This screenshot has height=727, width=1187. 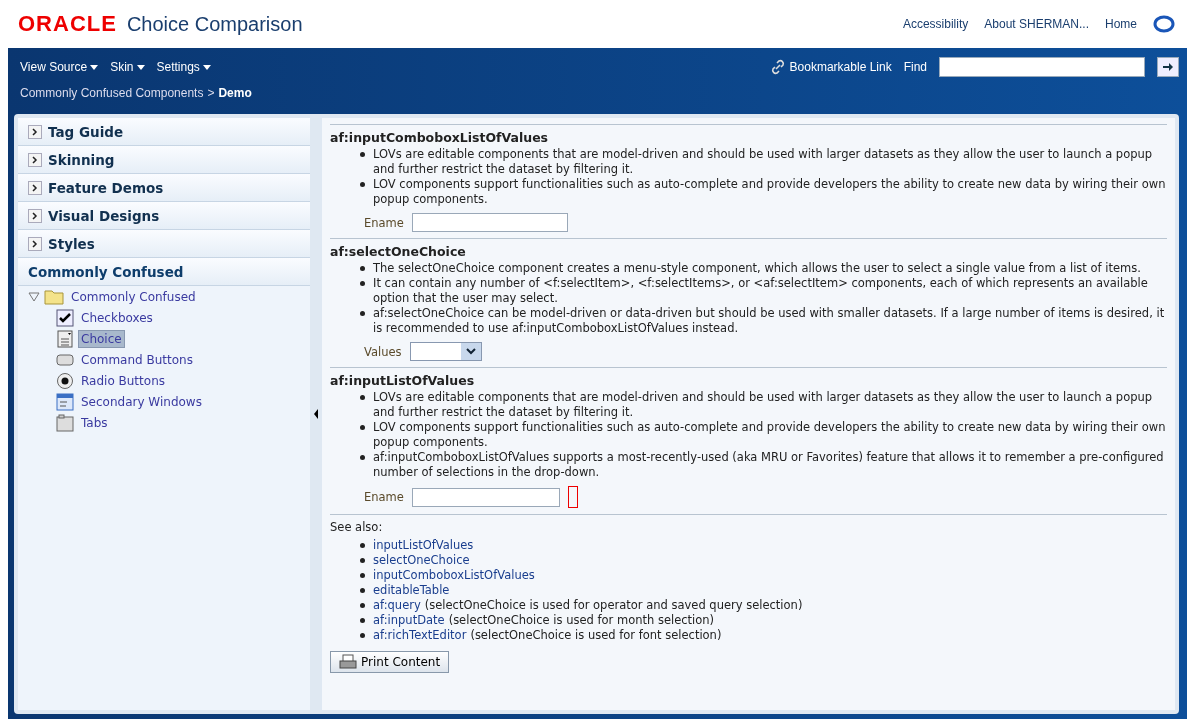 I want to click on input-field, so click(x=485, y=497).